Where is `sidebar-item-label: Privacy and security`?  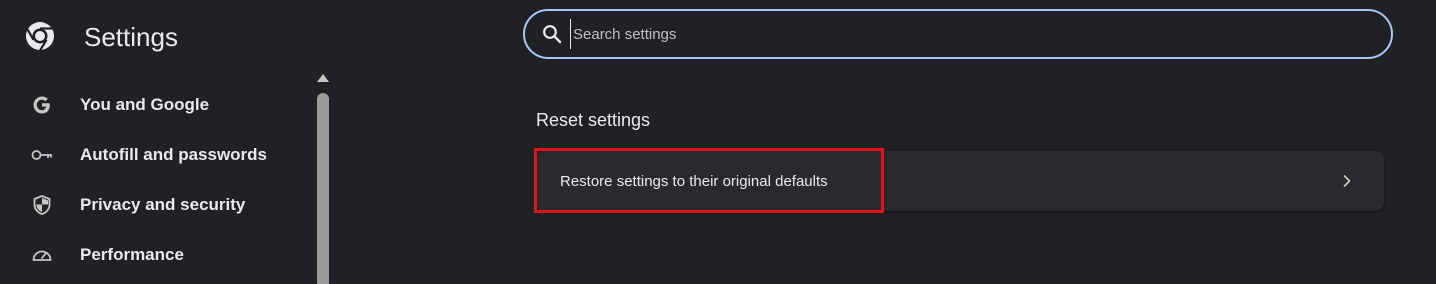
sidebar-item-label: Privacy and security is located at coordinates (163, 204).